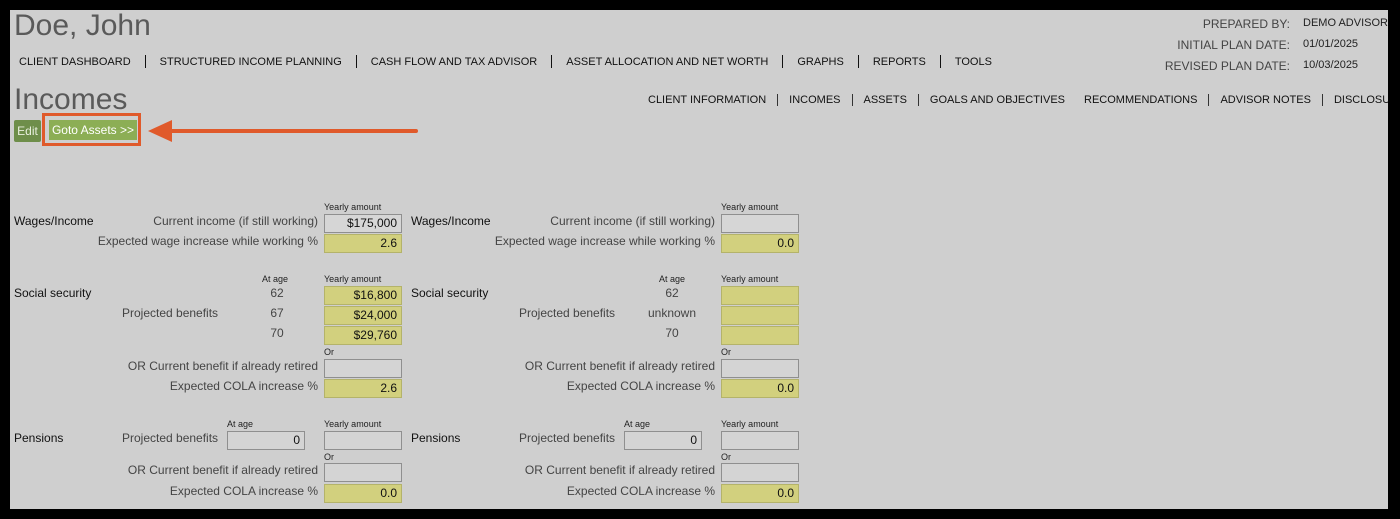 The width and height of the screenshot is (1400, 519). What do you see at coordinates (640, 491) in the screenshot?
I see `pension-cola-label: Expected COLA increase %` at bounding box center [640, 491].